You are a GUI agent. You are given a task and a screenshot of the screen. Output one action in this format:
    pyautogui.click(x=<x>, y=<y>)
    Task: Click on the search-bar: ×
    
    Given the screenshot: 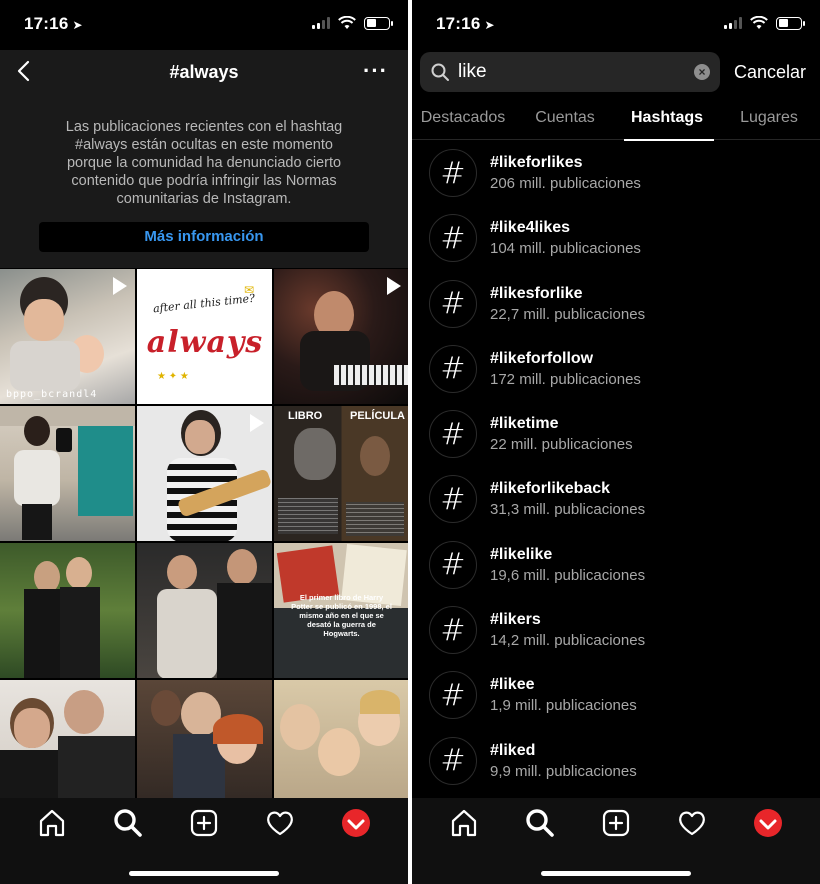 What is the action you would take?
    pyautogui.click(x=570, y=72)
    